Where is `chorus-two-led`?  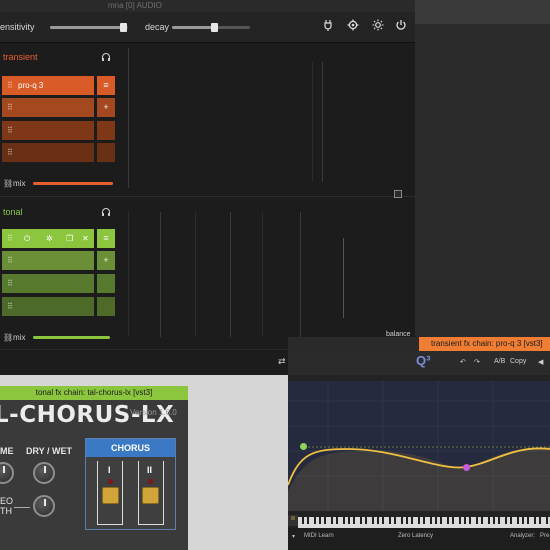
chorus-two-led is located at coordinates (150, 481).